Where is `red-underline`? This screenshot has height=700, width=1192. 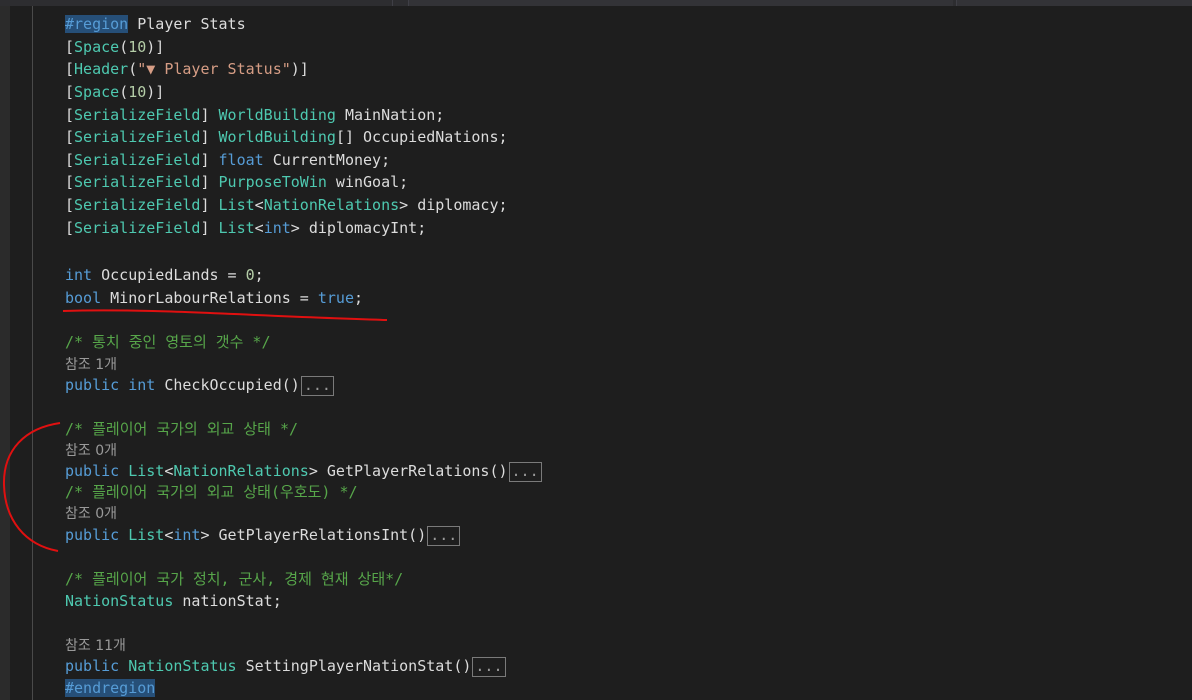 red-underline is located at coordinates (225, 315).